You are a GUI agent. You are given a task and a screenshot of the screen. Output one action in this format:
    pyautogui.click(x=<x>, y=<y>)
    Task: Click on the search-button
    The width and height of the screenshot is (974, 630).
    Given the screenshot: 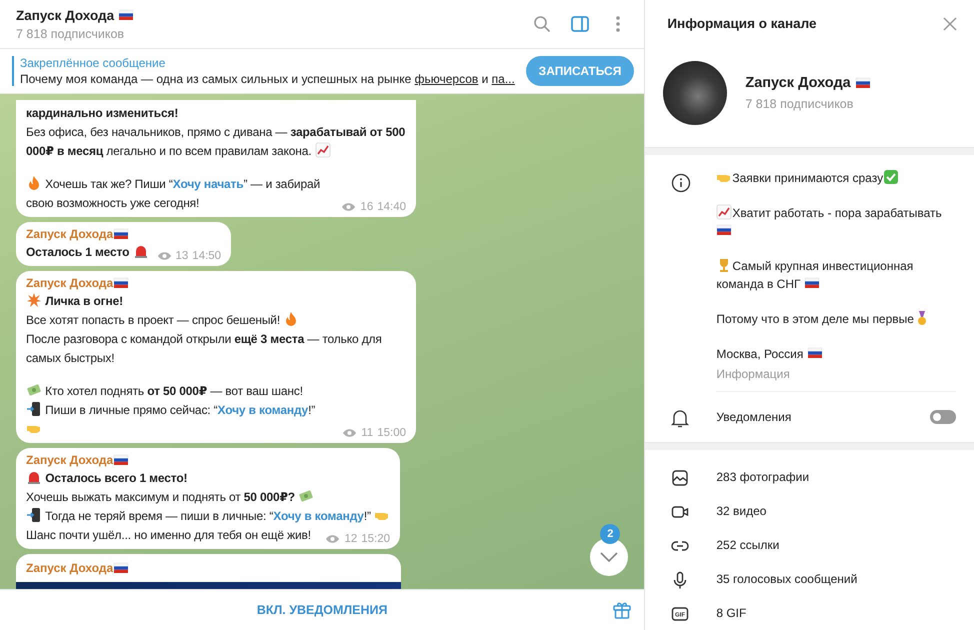 What is the action you would take?
    pyautogui.click(x=542, y=24)
    